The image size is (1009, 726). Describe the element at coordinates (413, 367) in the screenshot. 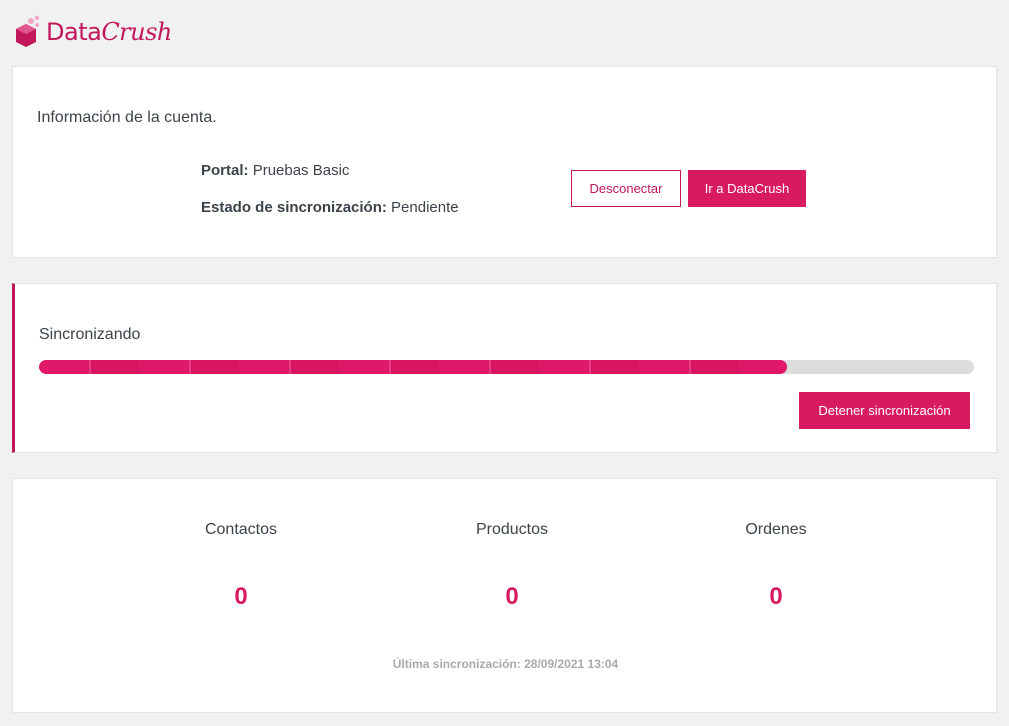

I see `sync-progress-fill` at that location.